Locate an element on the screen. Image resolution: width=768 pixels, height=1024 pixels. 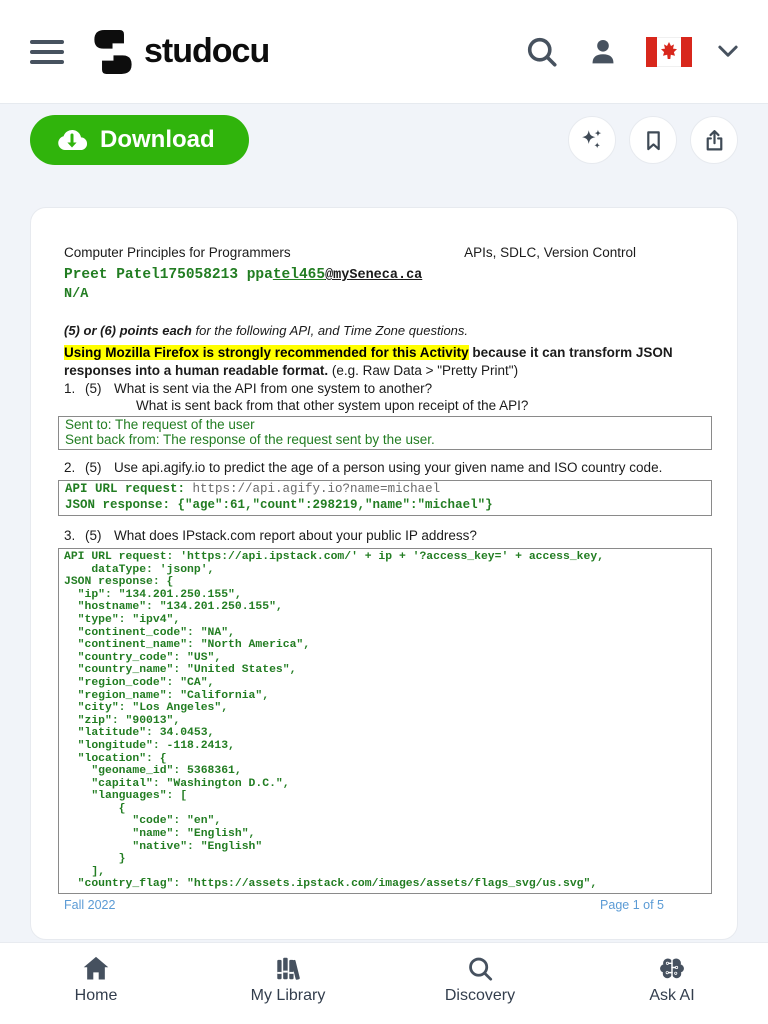
canada-flag-icon is located at coordinates (669, 51).